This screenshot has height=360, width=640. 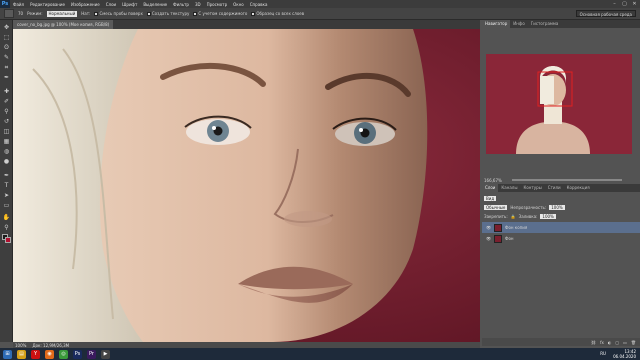 I want to click on document-info: Док: 12,9M/26,3M, so click(x=50, y=345).